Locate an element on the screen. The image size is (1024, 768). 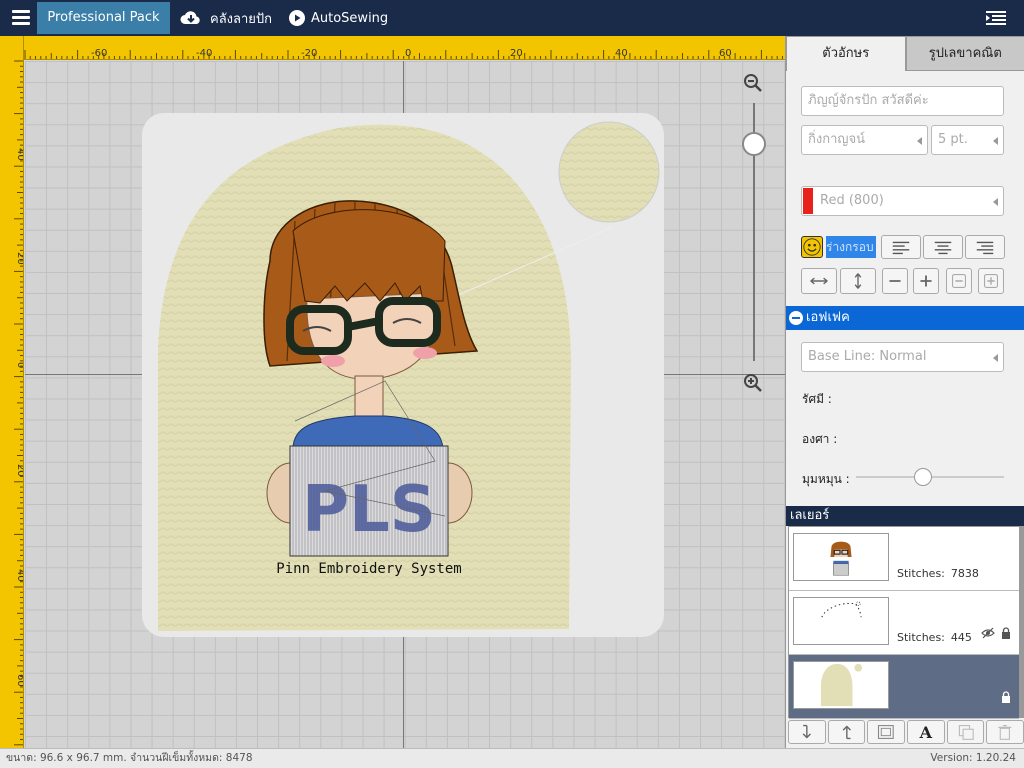
effect-section-title: เอฟเฟค is located at coordinates (828, 317).